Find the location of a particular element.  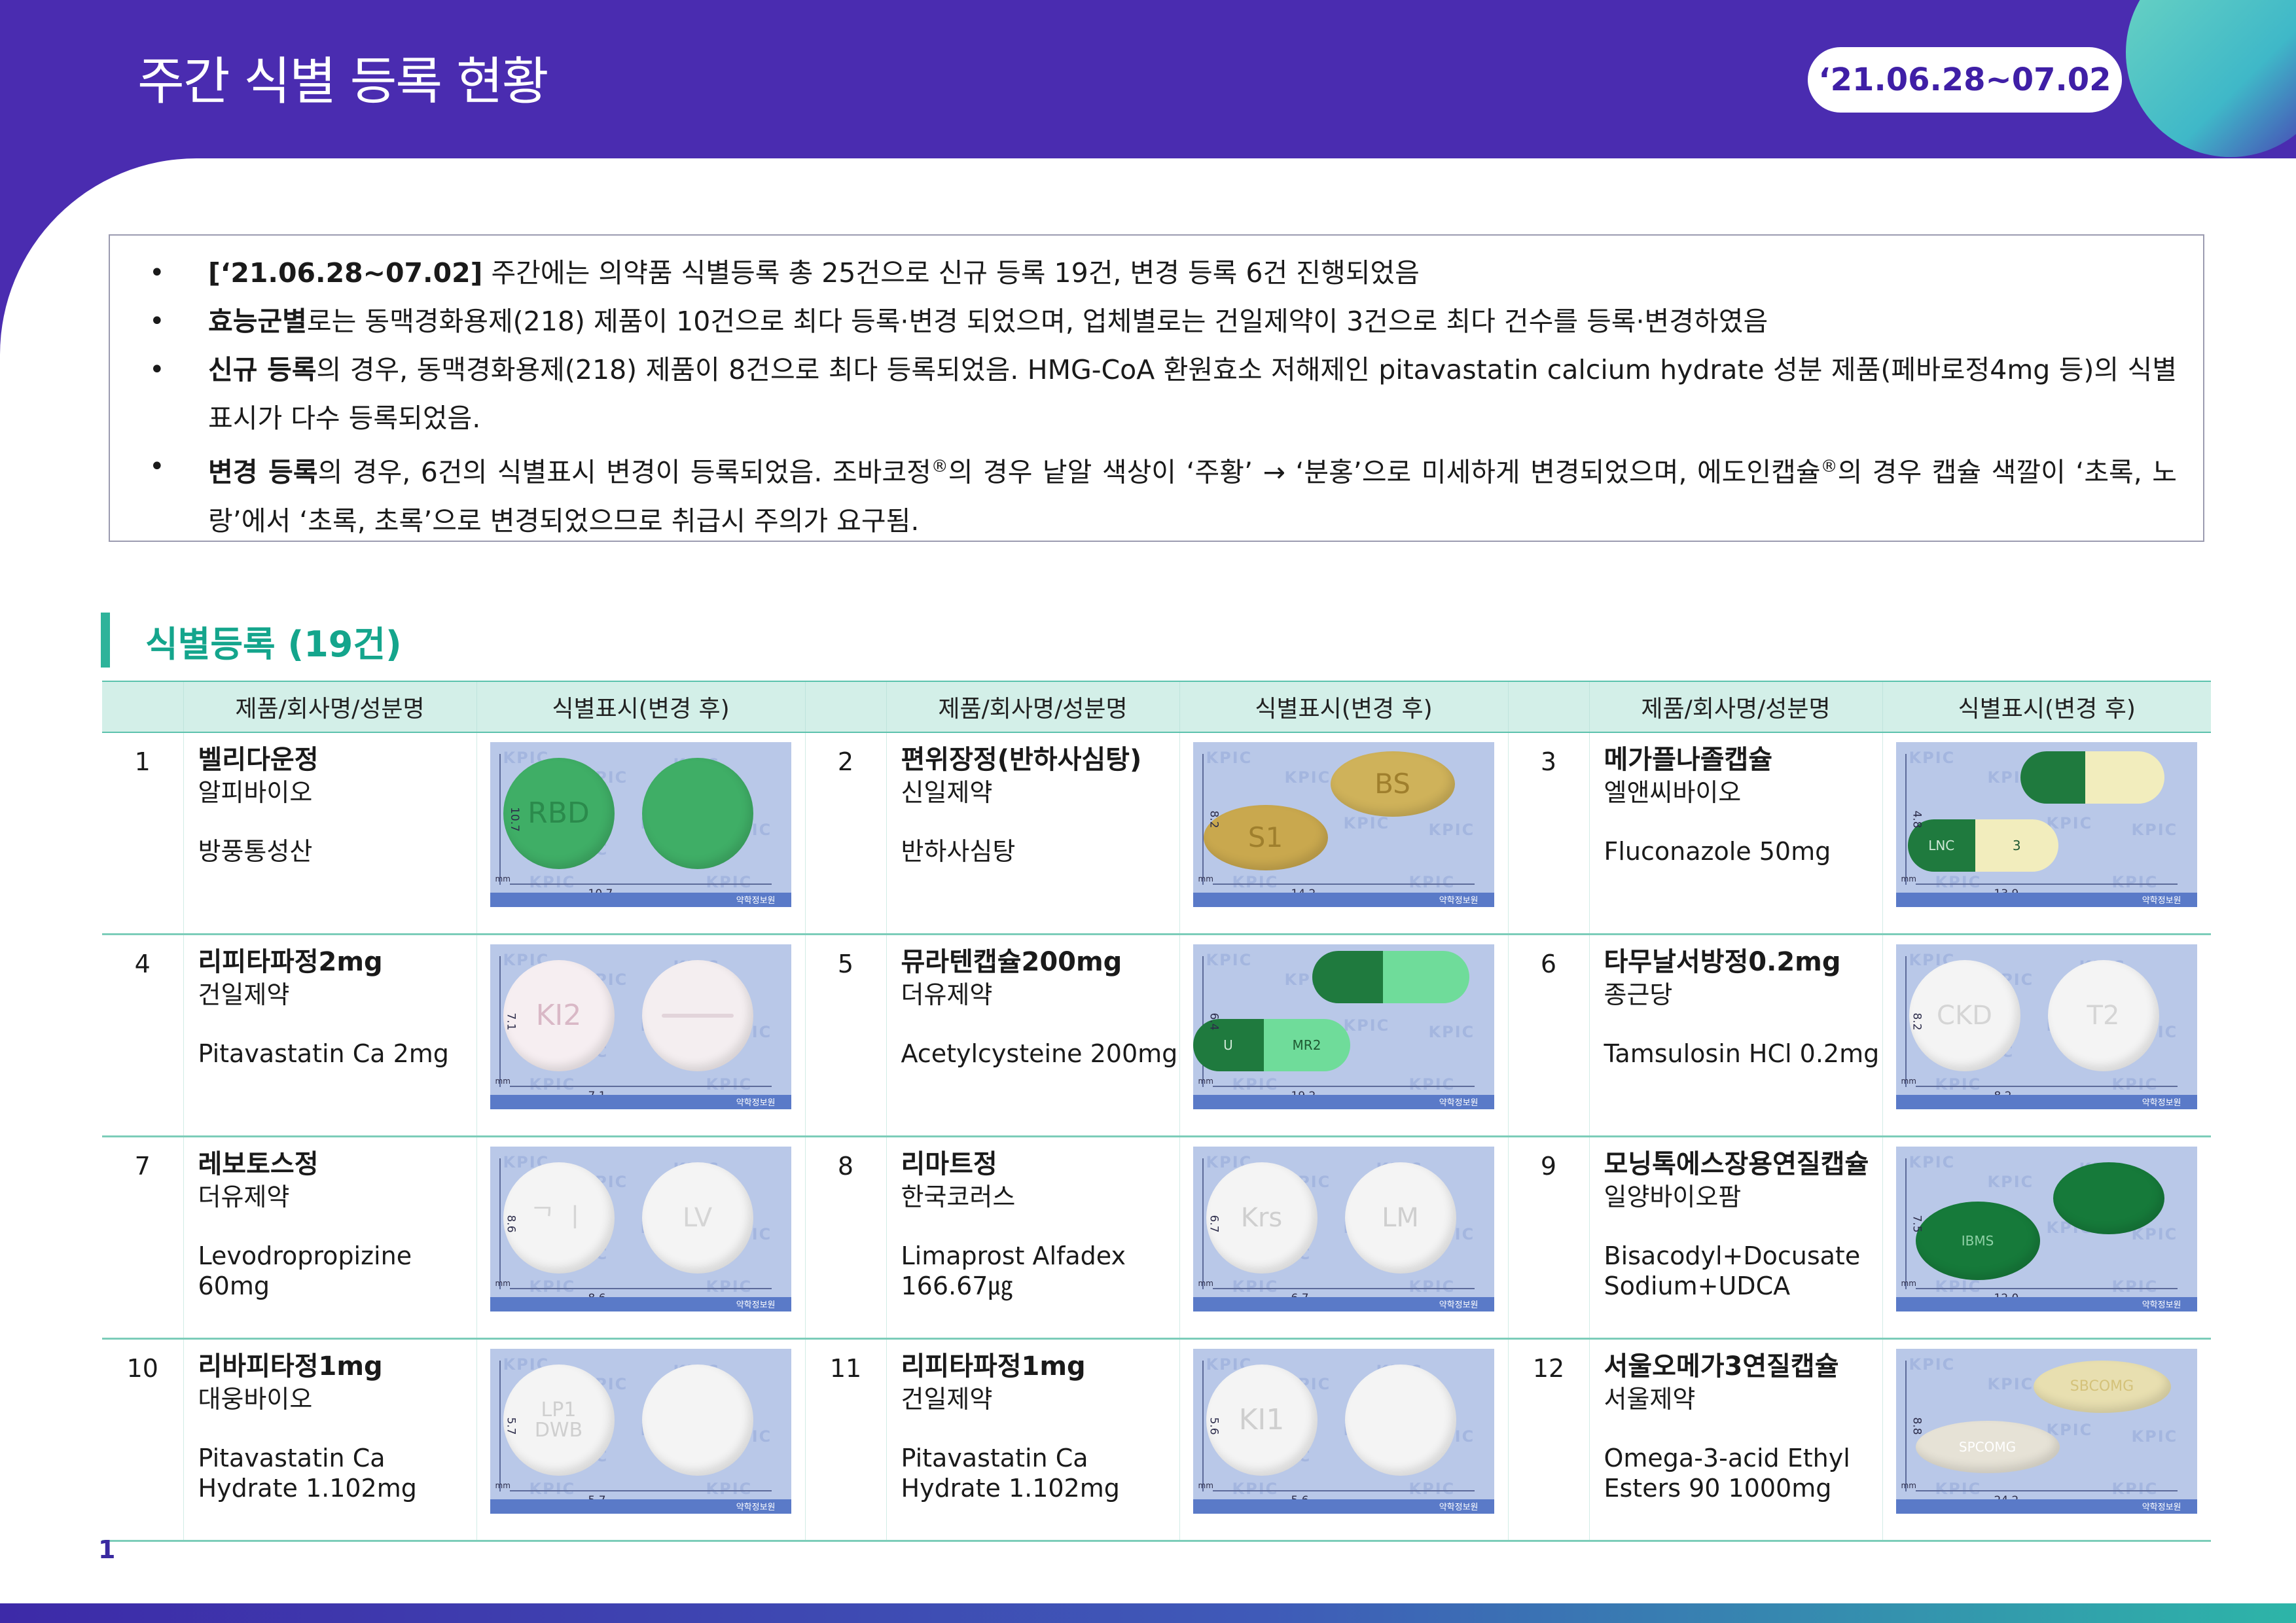

tablet-shape: KI1 is located at coordinates (1262, 1420).